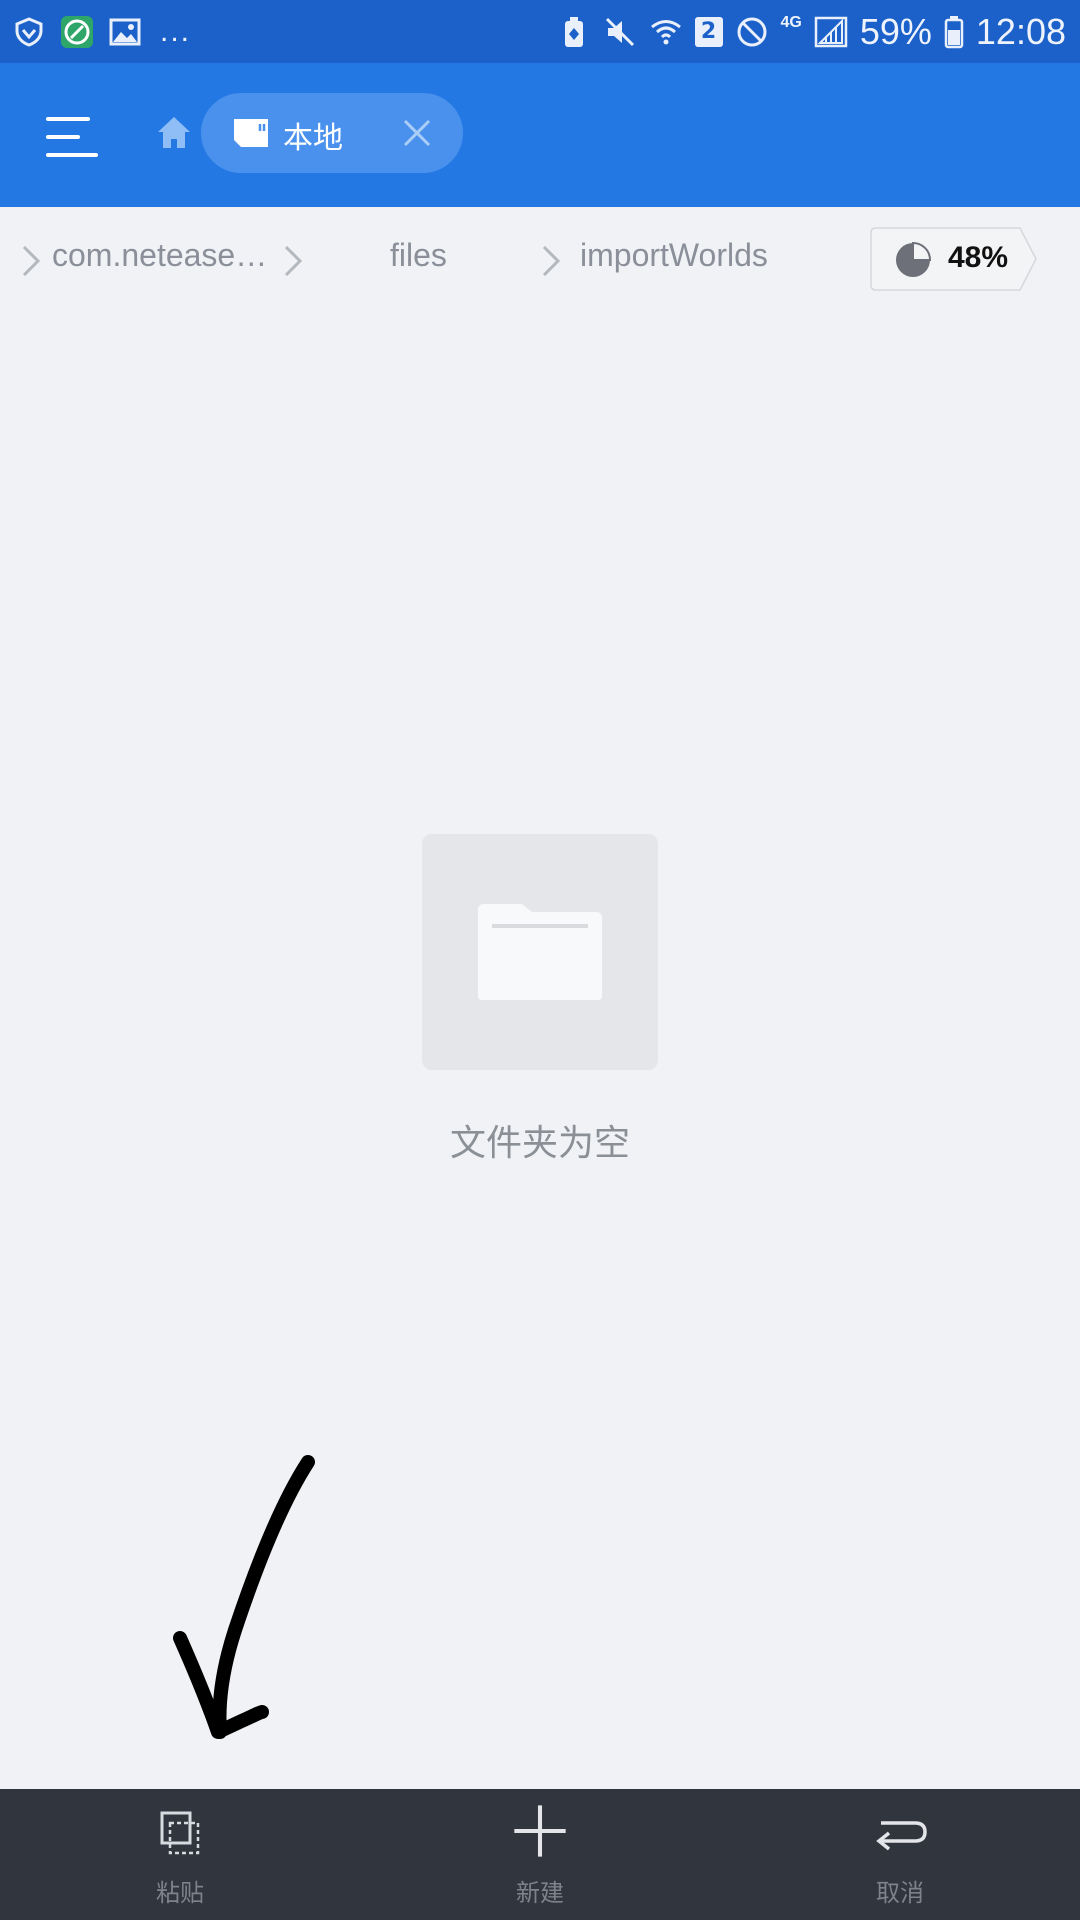 This screenshot has width=1080, height=1920. Describe the element at coordinates (674, 255) in the screenshot. I see `breadcrumb-item-current: importWorlds` at that location.